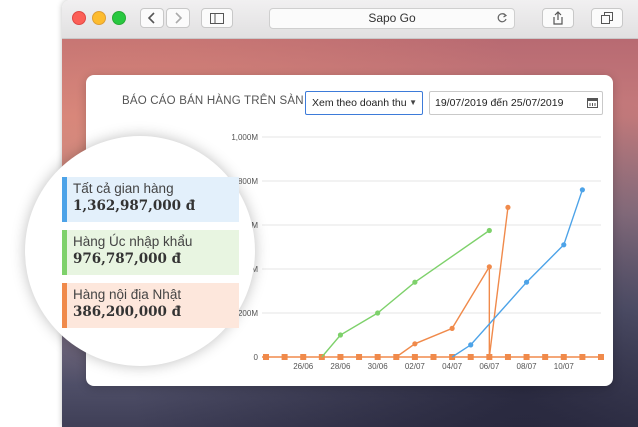  What do you see at coordinates (127, 294) in the screenshot?
I see `legend-label: Hàng nội địa Nhật` at bounding box center [127, 294].